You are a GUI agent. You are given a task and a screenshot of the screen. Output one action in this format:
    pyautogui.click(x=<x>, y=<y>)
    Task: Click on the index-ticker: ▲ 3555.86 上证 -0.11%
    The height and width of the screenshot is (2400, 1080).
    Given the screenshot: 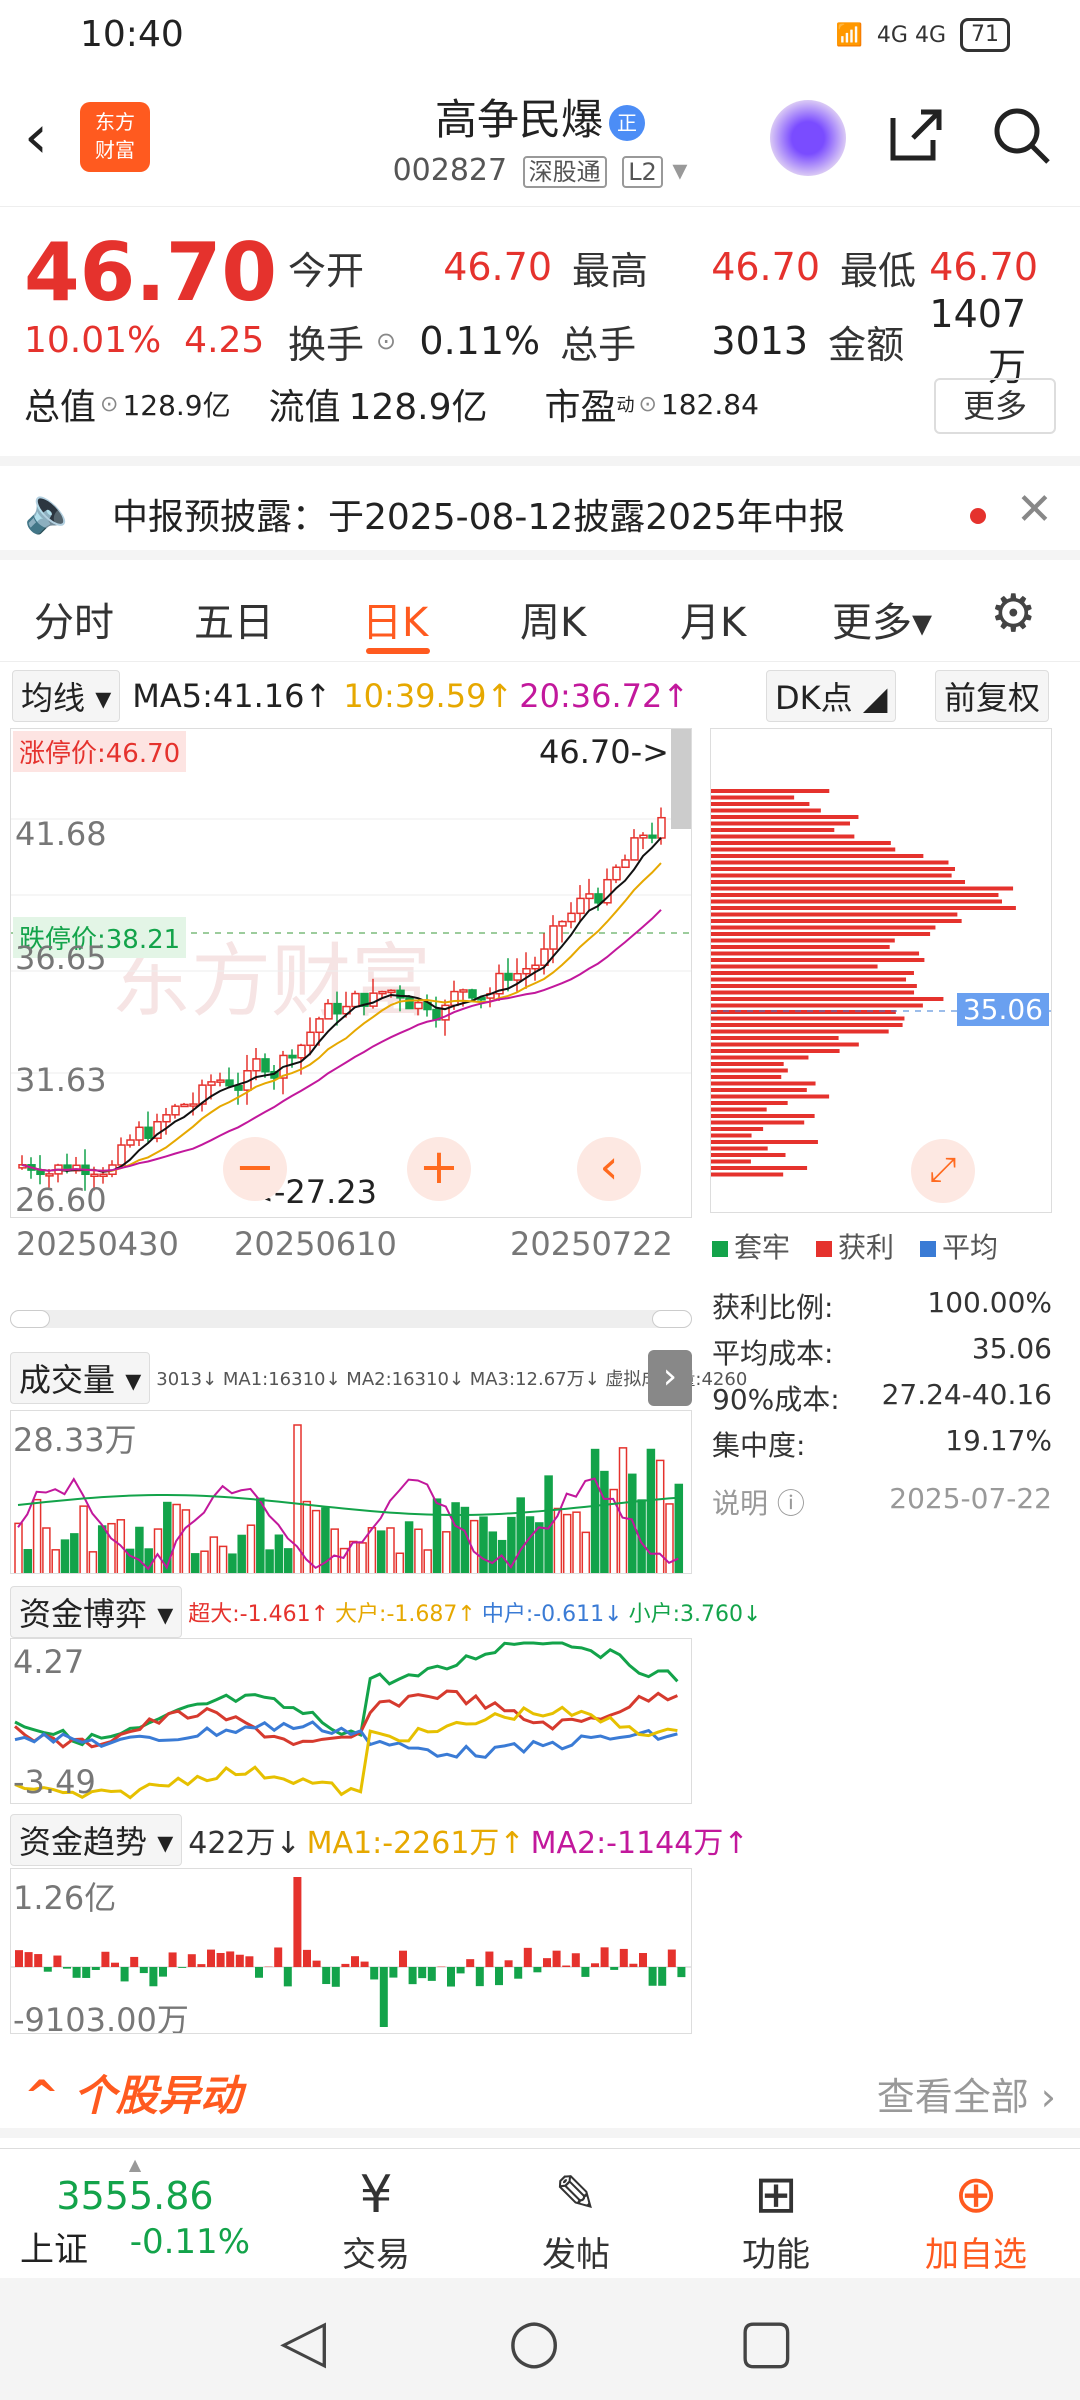 What is the action you would take?
    pyautogui.click(x=135, y=2213)
    